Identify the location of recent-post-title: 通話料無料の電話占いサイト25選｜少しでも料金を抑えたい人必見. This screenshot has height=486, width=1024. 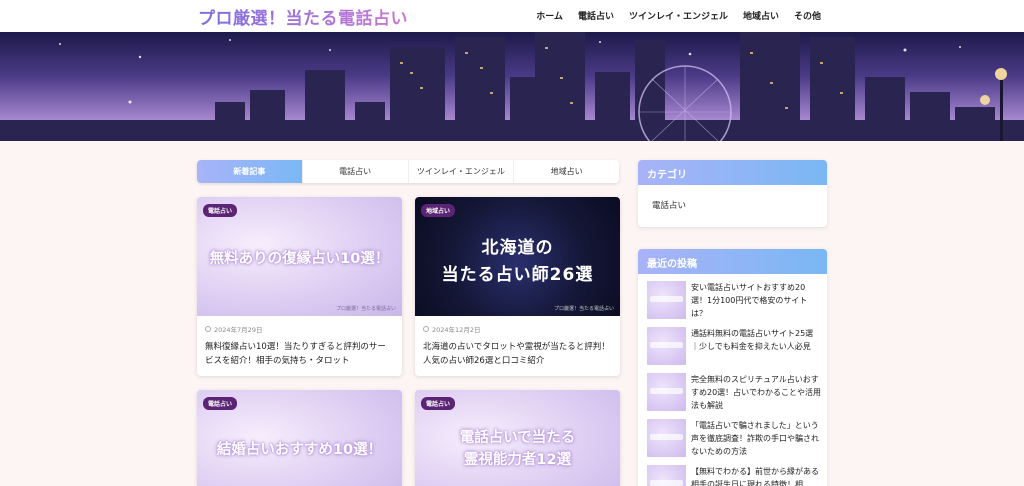
(756, 340).